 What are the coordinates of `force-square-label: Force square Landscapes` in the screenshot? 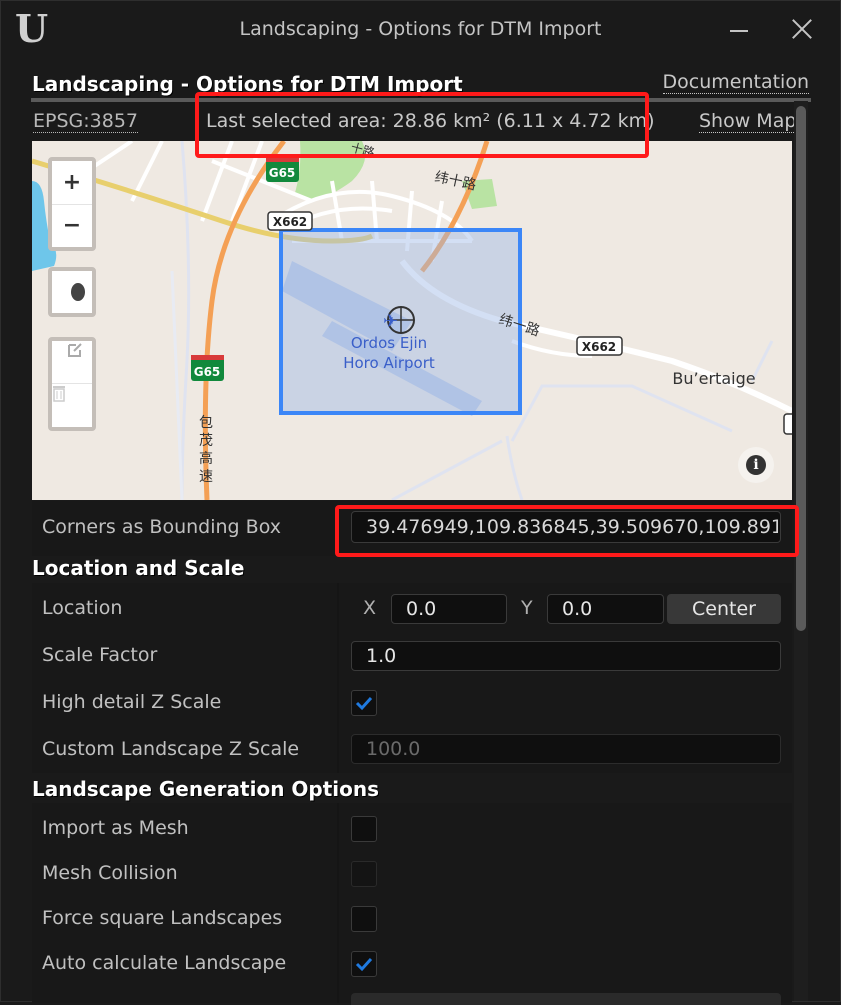 It's located at (162, 918).